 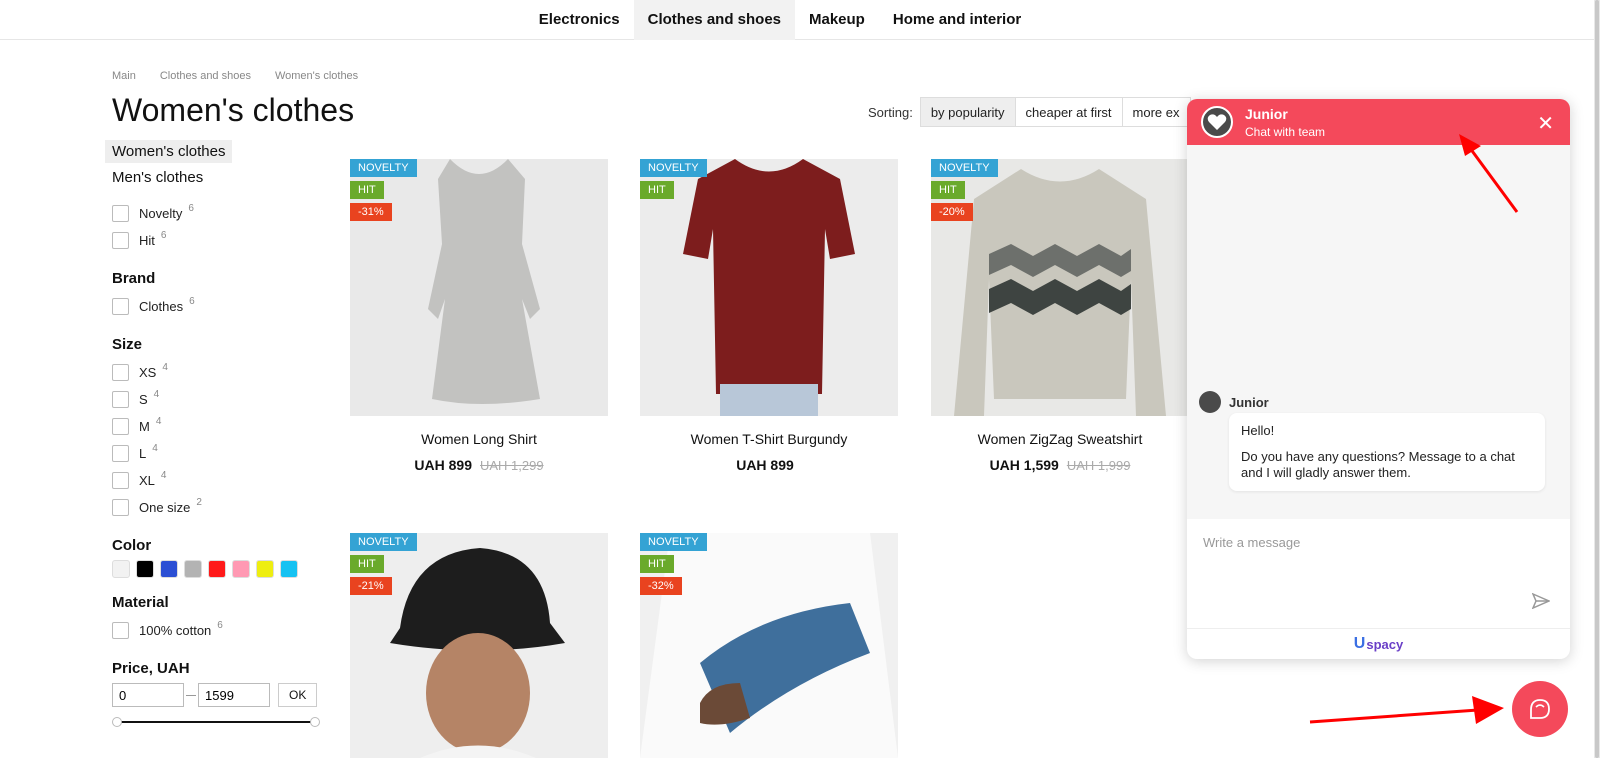 What do you see at coordinates (220, 213) in the screenshot?
I see `filter-novelty: Novelty 6` at bounding box center [220, 213].